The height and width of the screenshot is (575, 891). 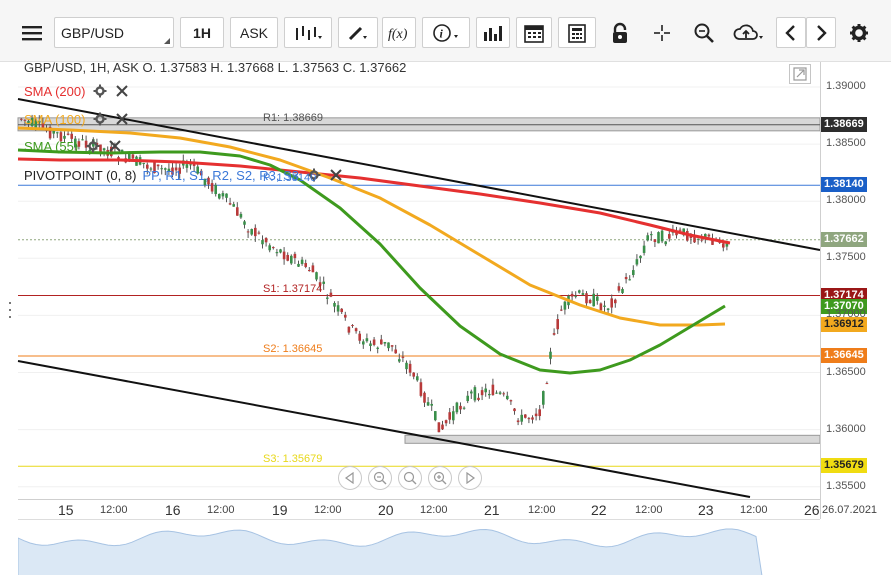 I want to click on date-tick-label: 22, so click(x=599, y=510).